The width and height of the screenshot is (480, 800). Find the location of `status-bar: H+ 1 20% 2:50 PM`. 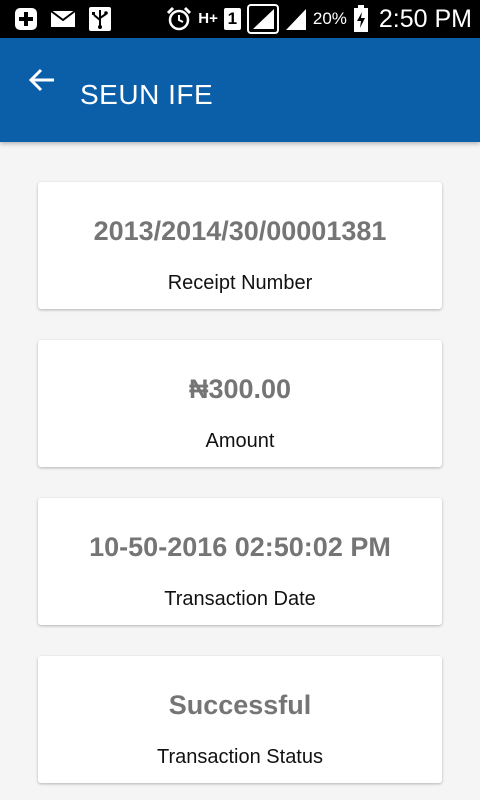

status-bar: H+ 1 20% 2:50 PM is located at coordinates (240, 19).